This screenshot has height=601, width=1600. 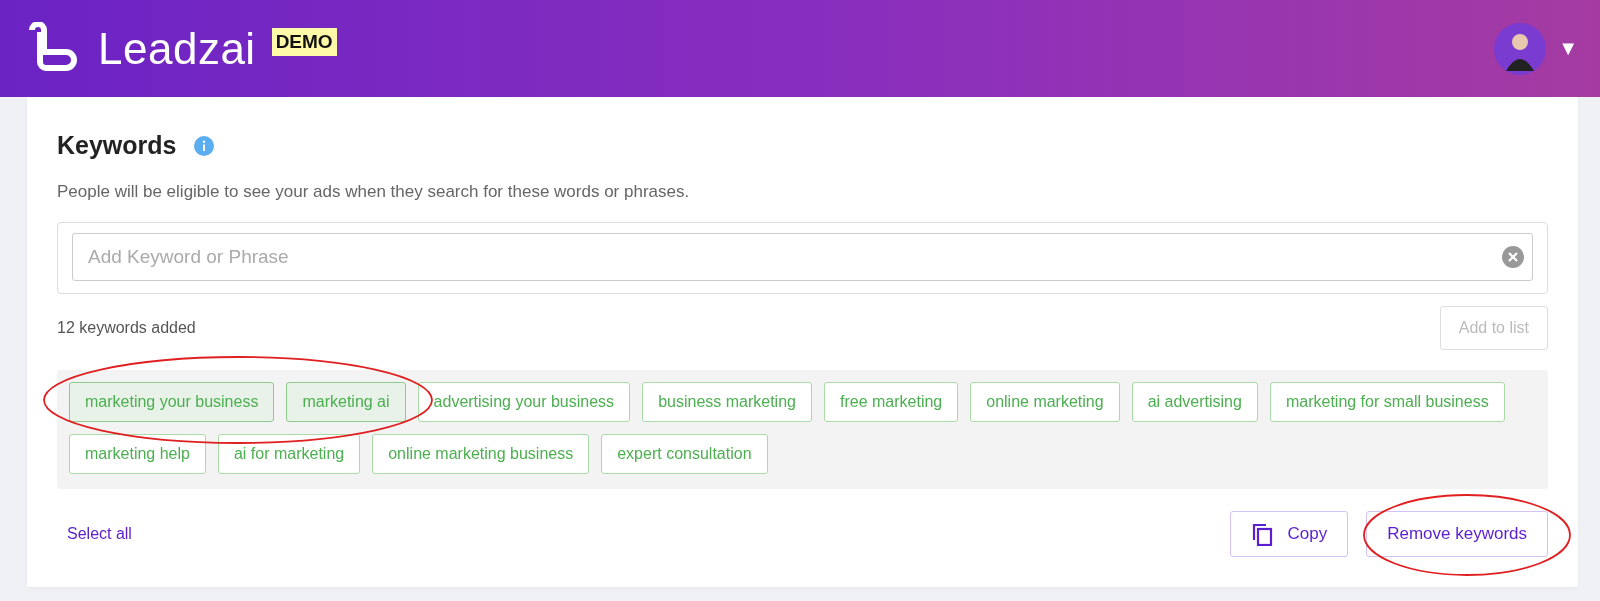 What do you see at coordinates (1457, 534) in the screenshot?
I see `remove-keywords-button: Remove keywords` at bounding box center [1457, 534].